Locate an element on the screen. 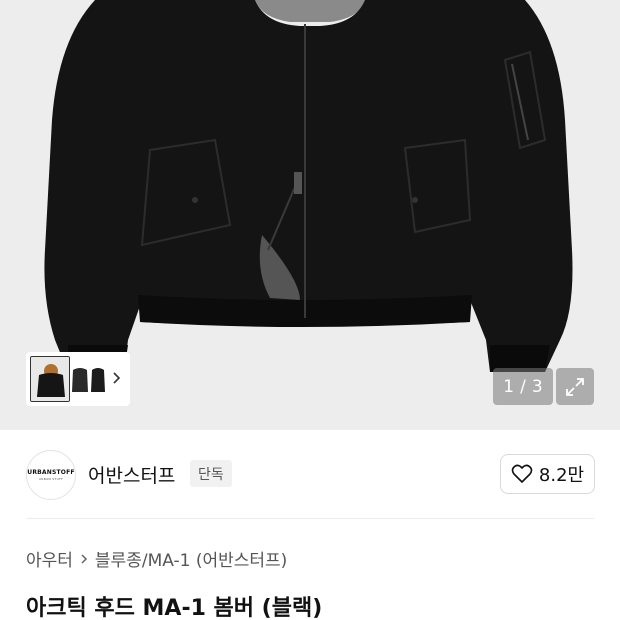 This screenshot has width=620, height=620. thumbnail-strip is located at coordinates (78, 379).